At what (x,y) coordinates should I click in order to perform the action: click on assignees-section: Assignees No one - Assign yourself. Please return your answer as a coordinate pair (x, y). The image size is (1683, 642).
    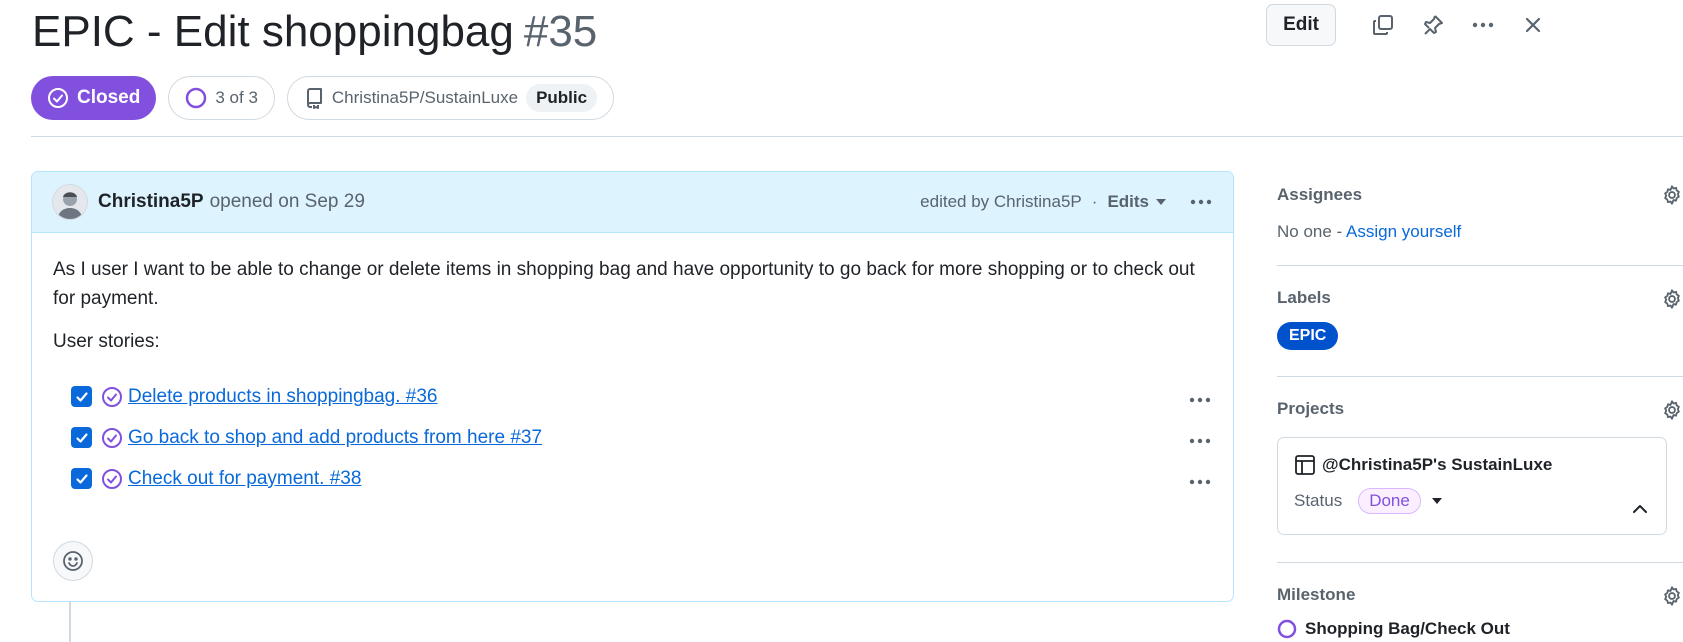
    Looking at the image, I should click on (1480, 218).